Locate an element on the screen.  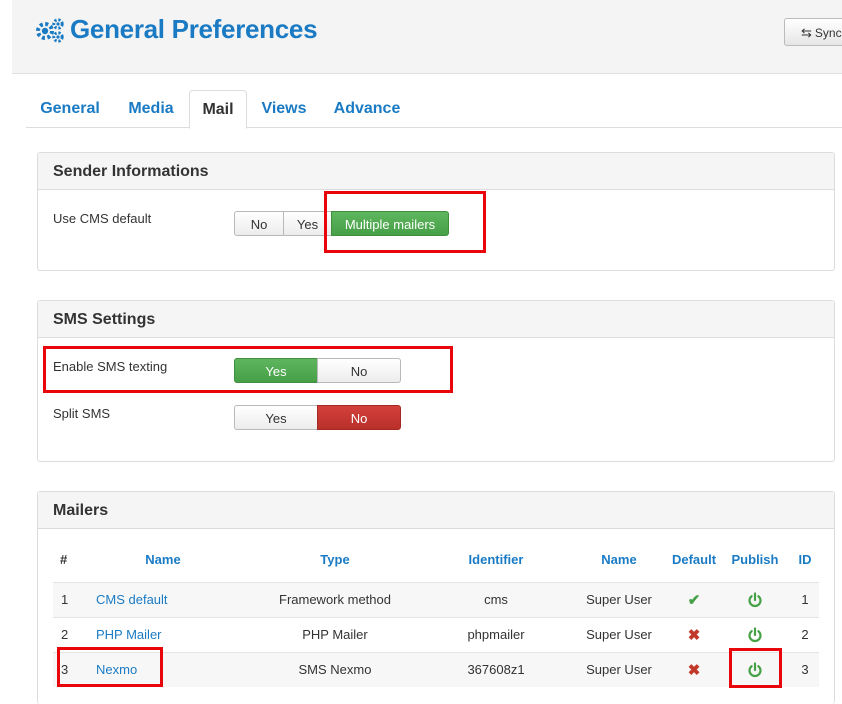
mailer-type: Framework method is located at coordinates (335, 599).